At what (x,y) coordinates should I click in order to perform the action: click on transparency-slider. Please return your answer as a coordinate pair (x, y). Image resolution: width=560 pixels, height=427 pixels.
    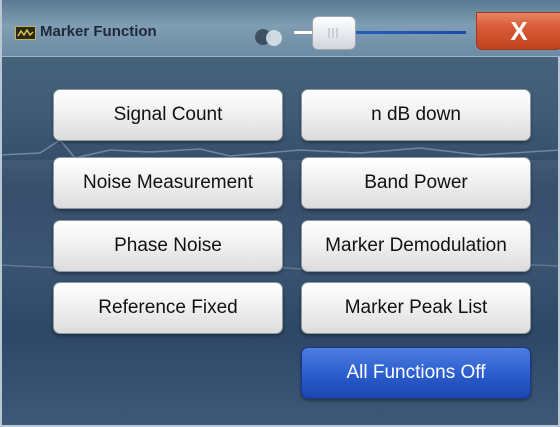
    Looking at the image, I should click on (380, 33).